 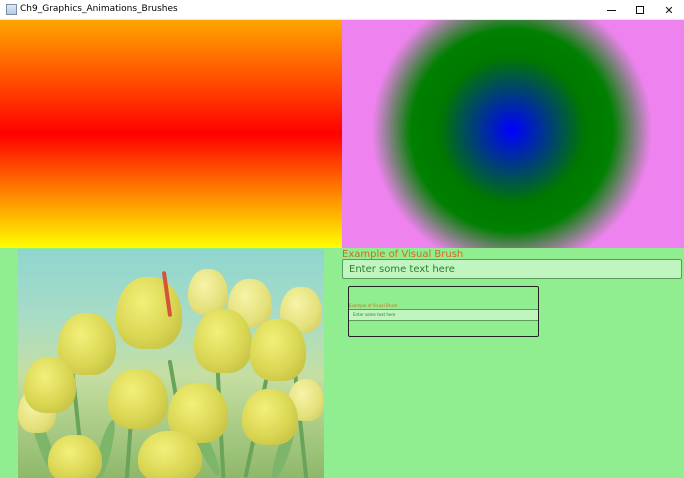 What do you see at coordinates (512, 269) in the screenshot?
I see `text-input` at bounding box center [512, 269].